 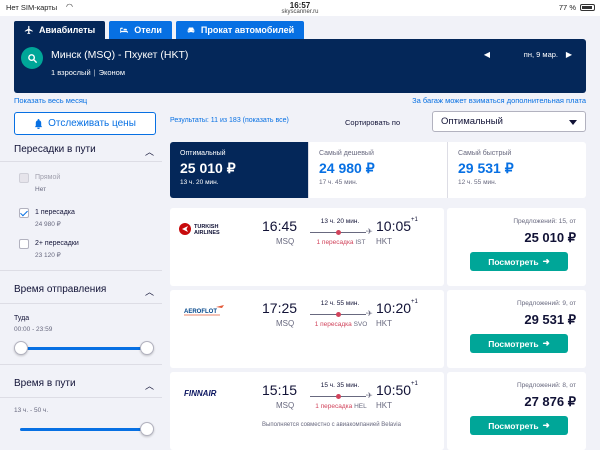 I want to click on passenger-summary: 1 взрослый | Эконом, so click(x=88, y=72).